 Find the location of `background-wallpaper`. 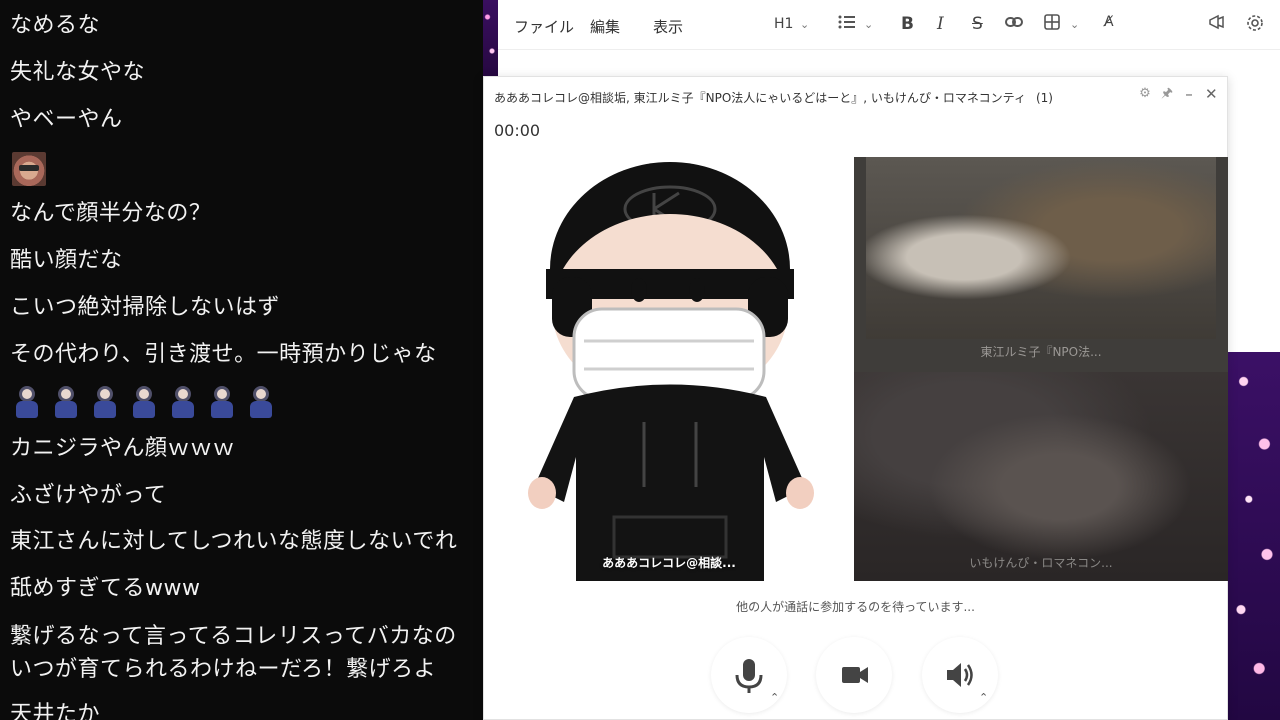

background-wallpaper is located at coordinates (490, 42).